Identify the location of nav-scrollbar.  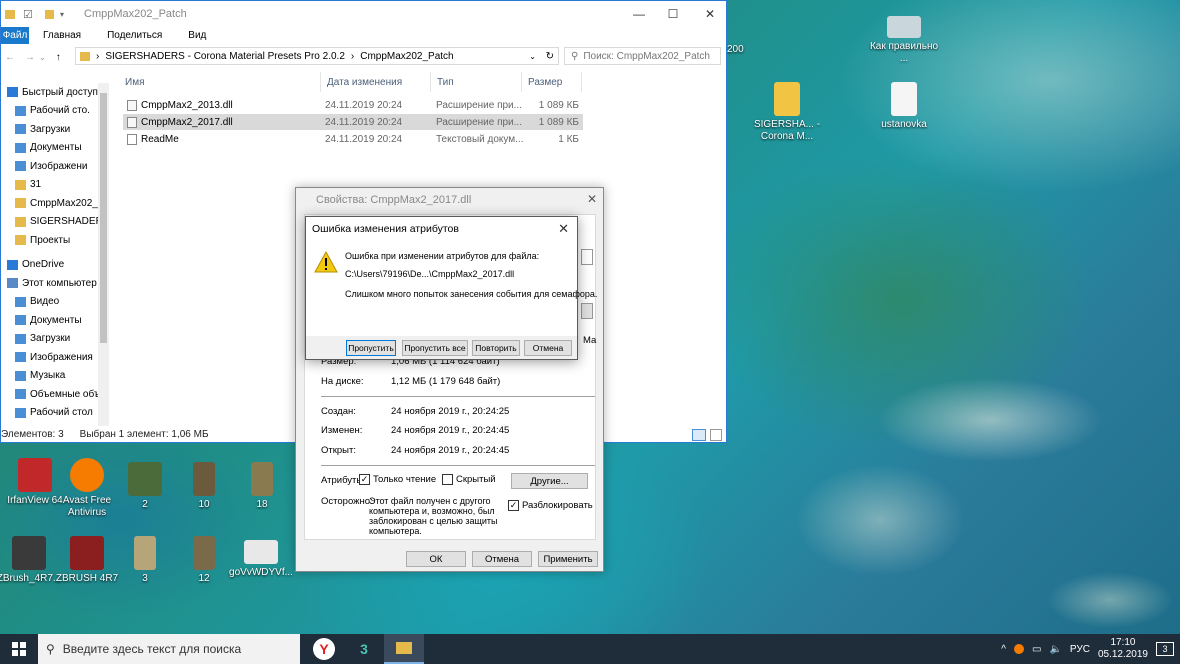
(103, 254).